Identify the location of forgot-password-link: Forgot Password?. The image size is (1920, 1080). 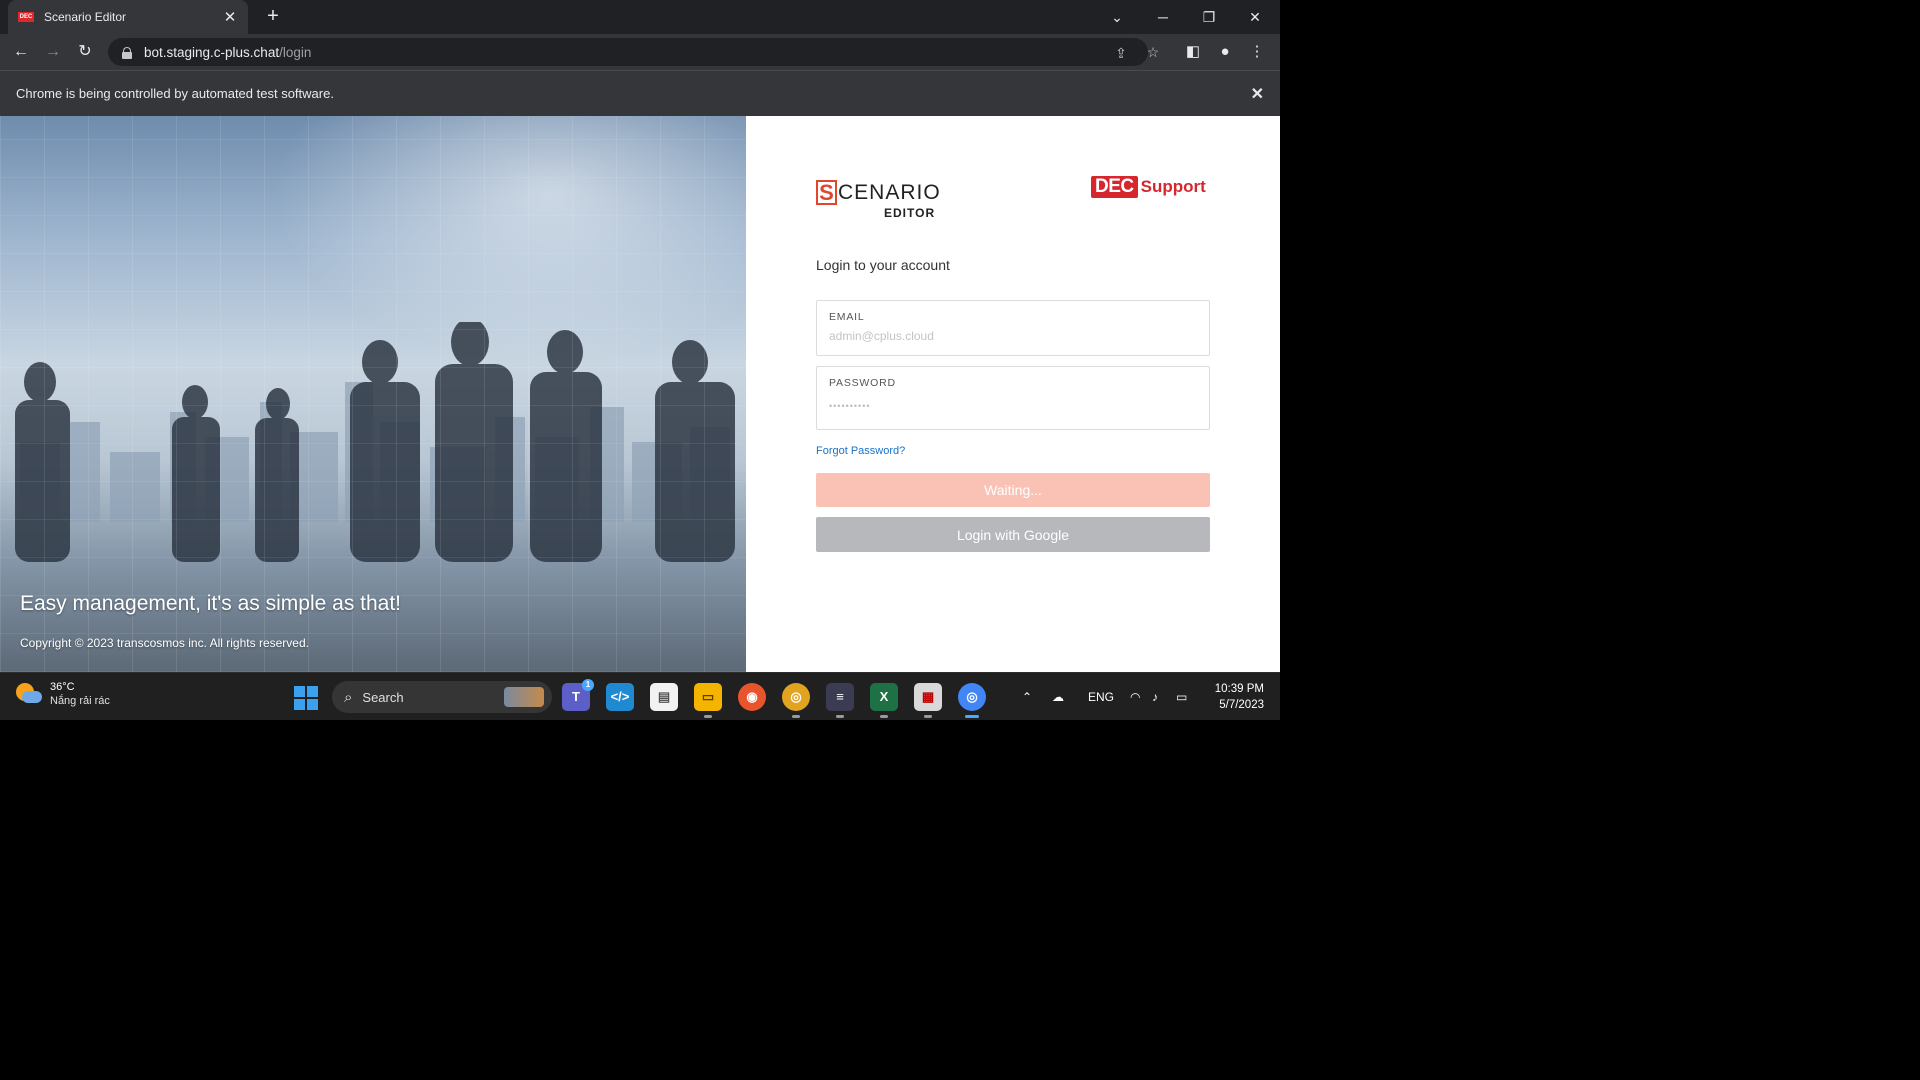
(860, 451).